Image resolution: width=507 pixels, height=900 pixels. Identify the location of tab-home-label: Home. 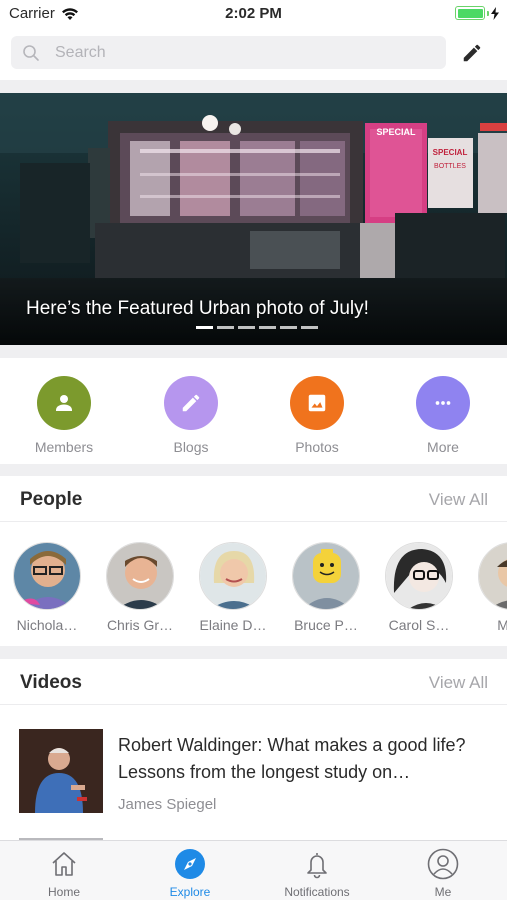
(63, 892).